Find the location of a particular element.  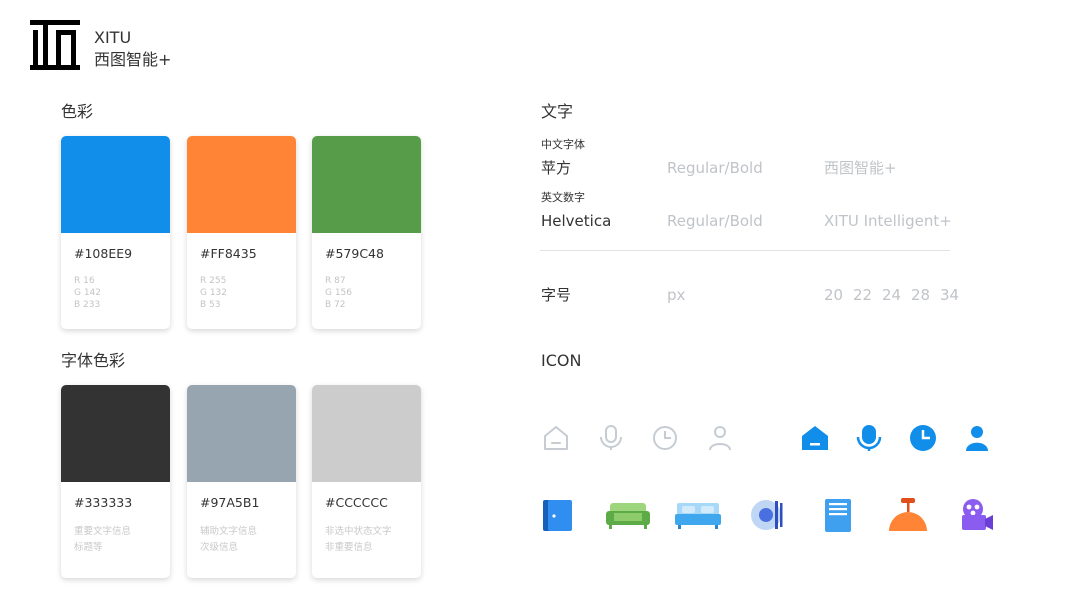

font-size-label: 字号 is located at coordinates (556, 295).